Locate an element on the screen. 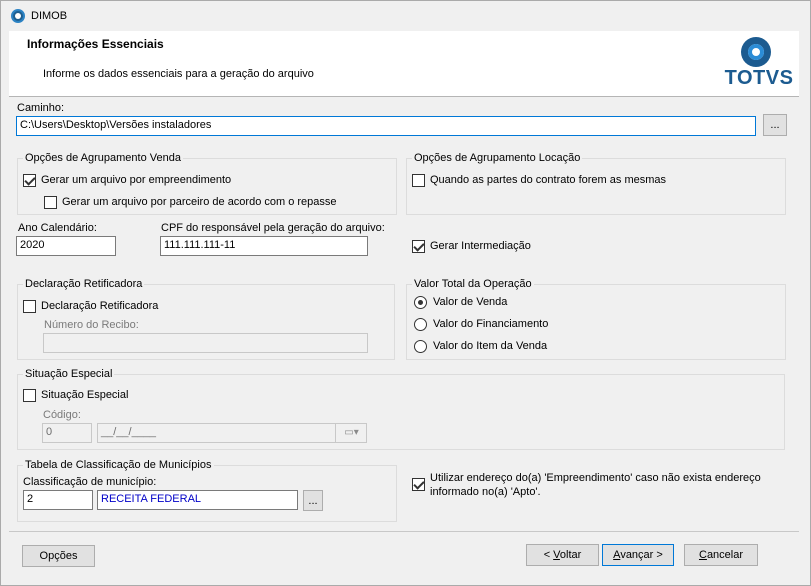 Image resolution: width=811 pixels, height=586 pixels. back-prefix: < is located at coordinates (548, 555).